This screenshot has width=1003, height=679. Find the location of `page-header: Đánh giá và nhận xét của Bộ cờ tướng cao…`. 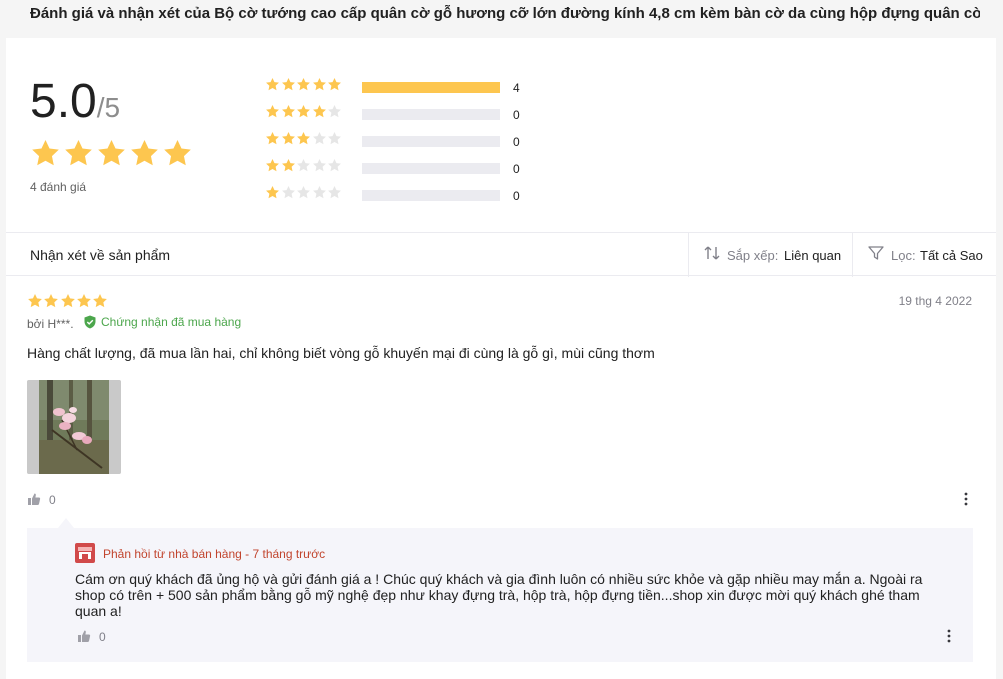

page-header: Đánh giá và nhận xét của Bộ cờ tướng cao… is located at coordinates (501, 18).